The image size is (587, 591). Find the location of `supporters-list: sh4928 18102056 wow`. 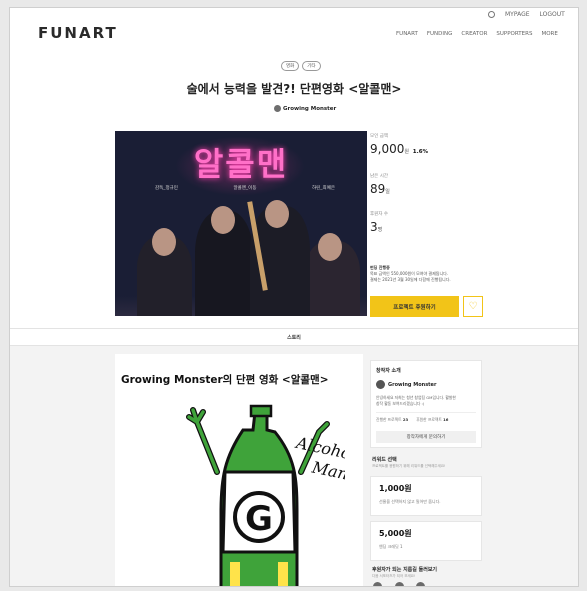

supporters-list: sh4928 18102056 wow is located at coordinates (428, 584).